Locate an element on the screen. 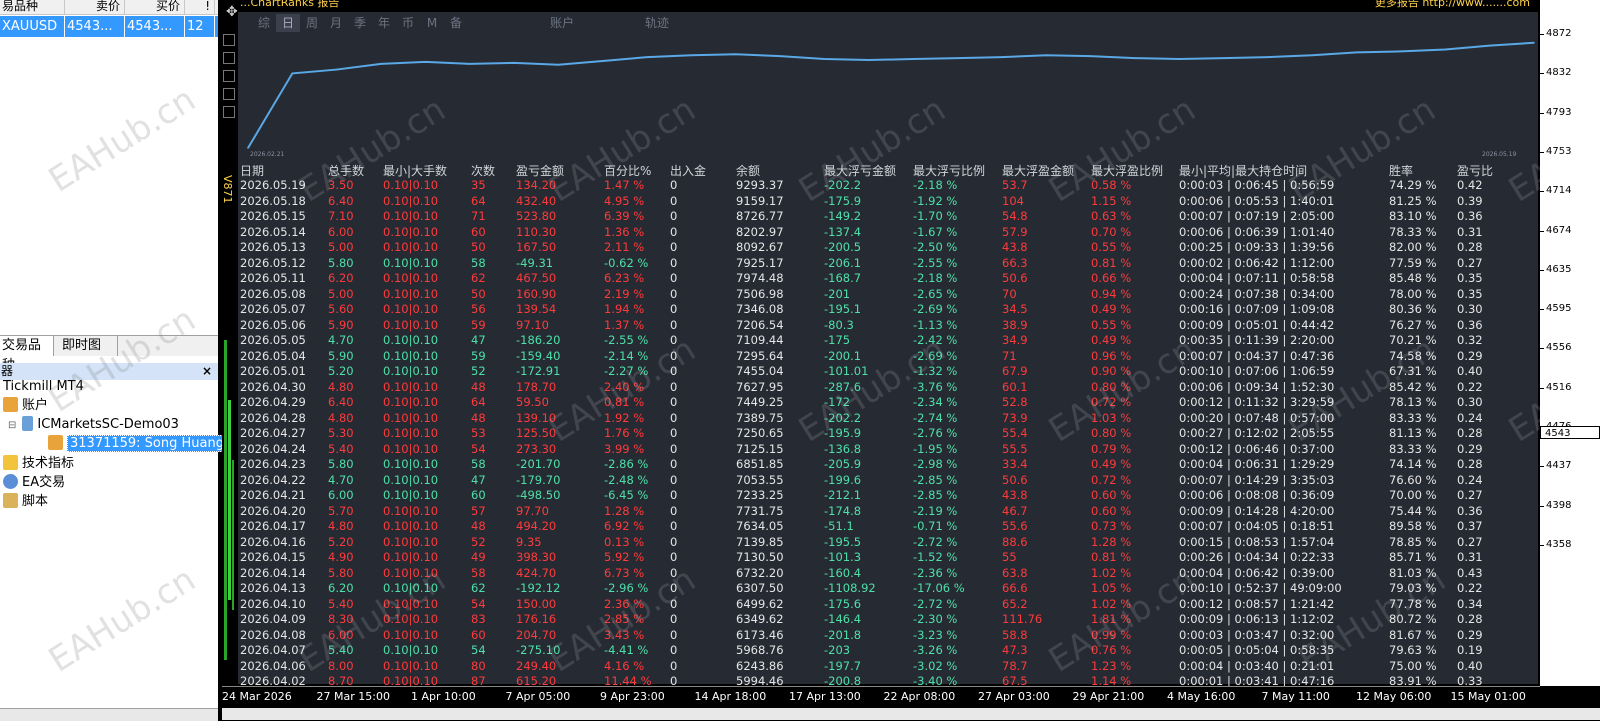  column-header: 最小|大手数 is located at coordinates (415, 170).